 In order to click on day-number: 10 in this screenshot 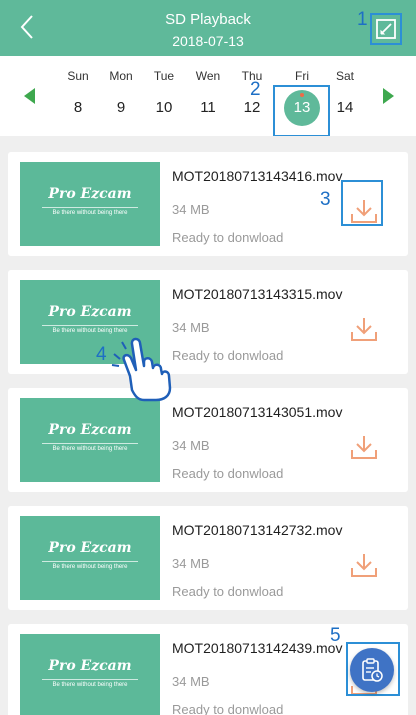, I will do `click(164, 107)`.